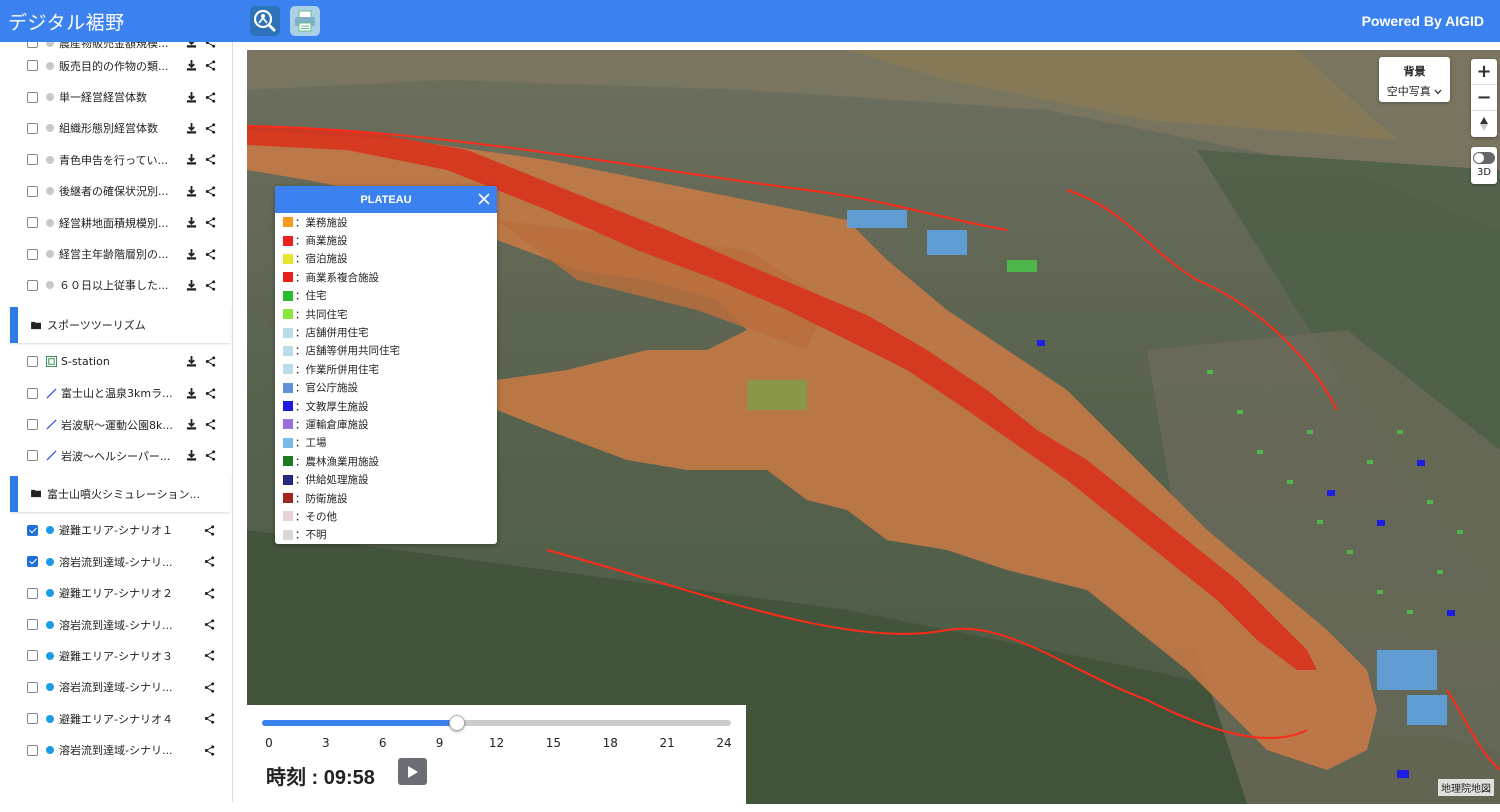 The height and width of the screenshot is (812, 1500). I want to click on zoom-in-button: +, so click(1484, 72).